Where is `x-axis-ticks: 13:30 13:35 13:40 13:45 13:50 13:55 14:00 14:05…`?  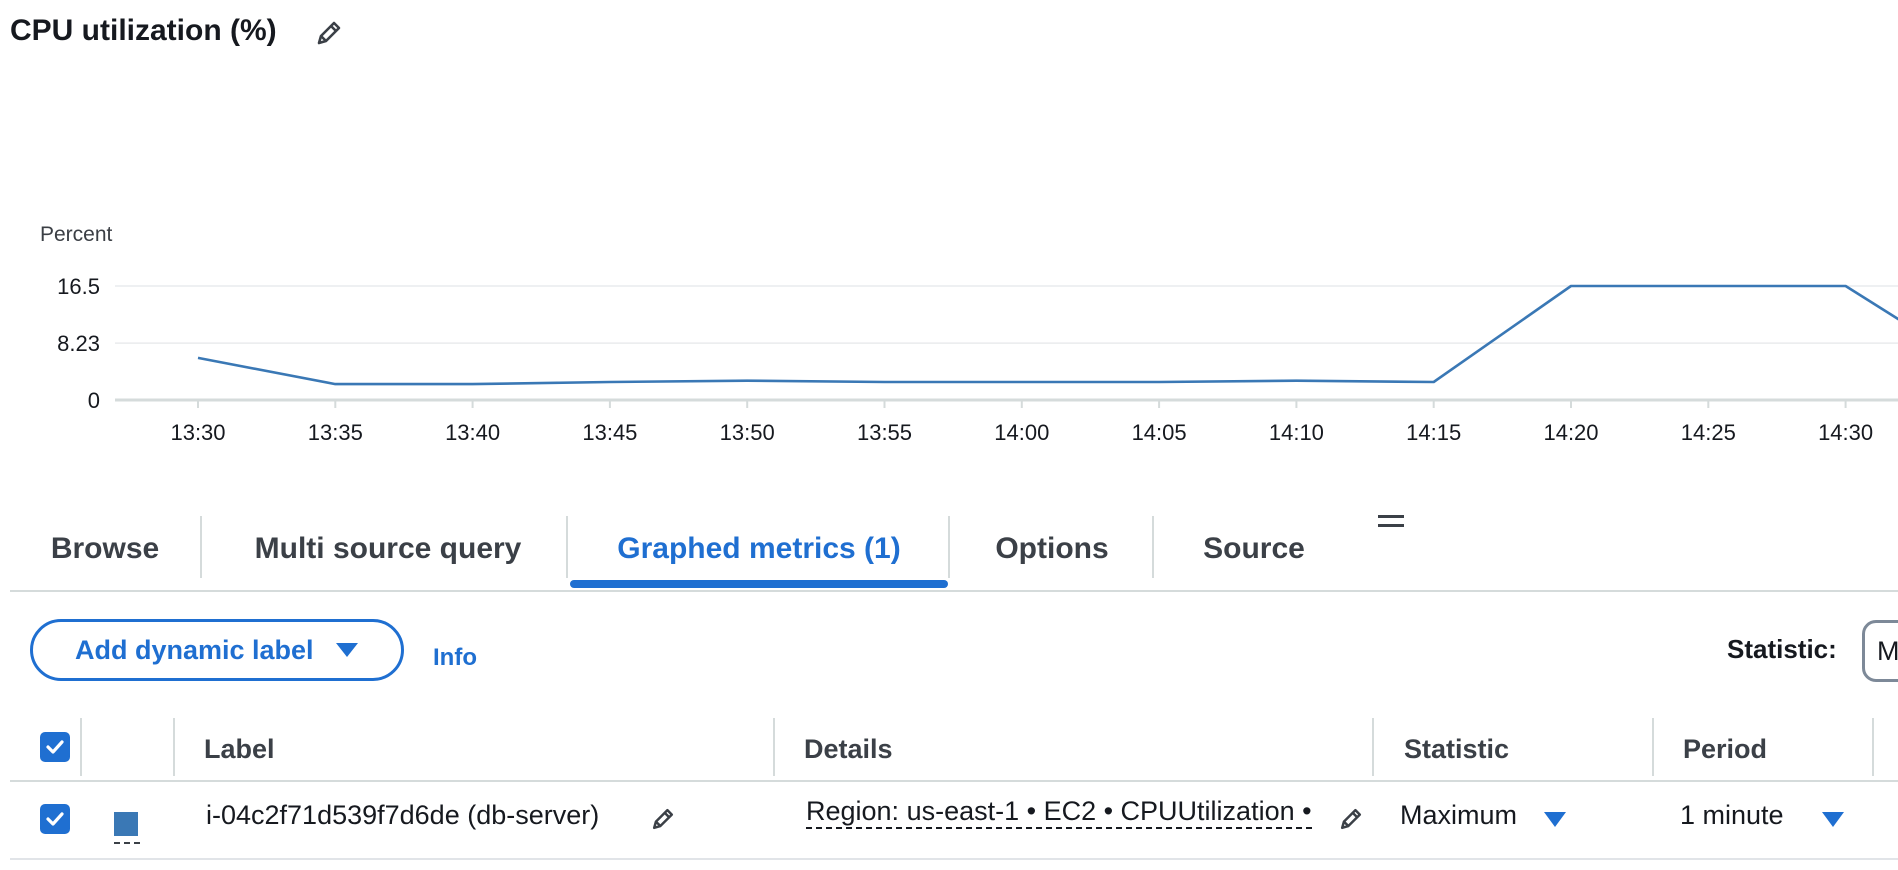
x-axis-ticks: 13:30 13:35 13:40 13:45 13:50 13:55 14:00 14:05… is located at coordinates (1021, 422).